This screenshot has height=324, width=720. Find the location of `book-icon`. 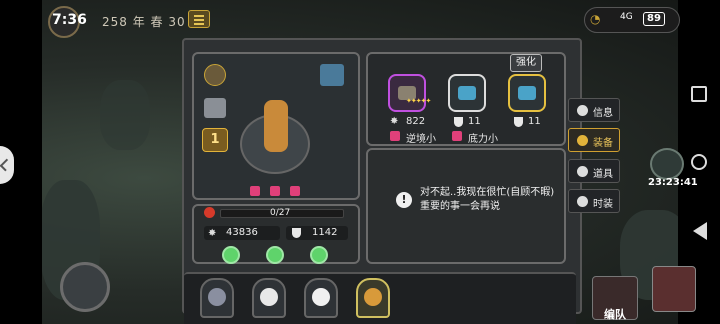

book-icon is located at coordinates (215, 108).